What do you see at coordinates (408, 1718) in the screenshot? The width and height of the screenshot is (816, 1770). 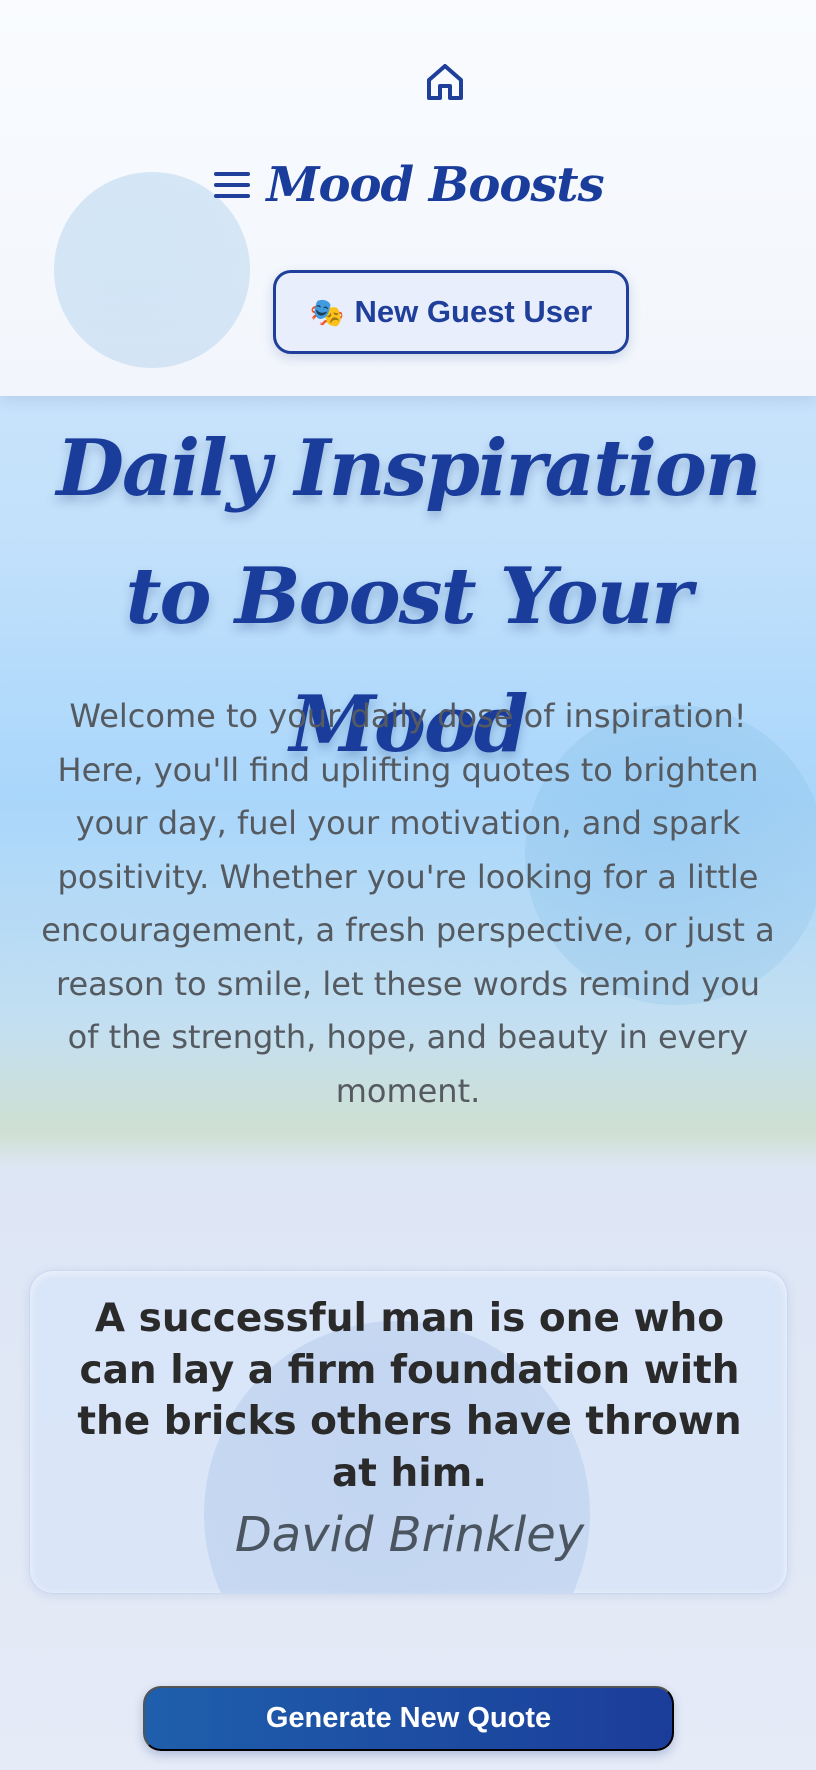 I see `generate-new-quote-button: Generate New Quote` at bounding box center [408, 1718].